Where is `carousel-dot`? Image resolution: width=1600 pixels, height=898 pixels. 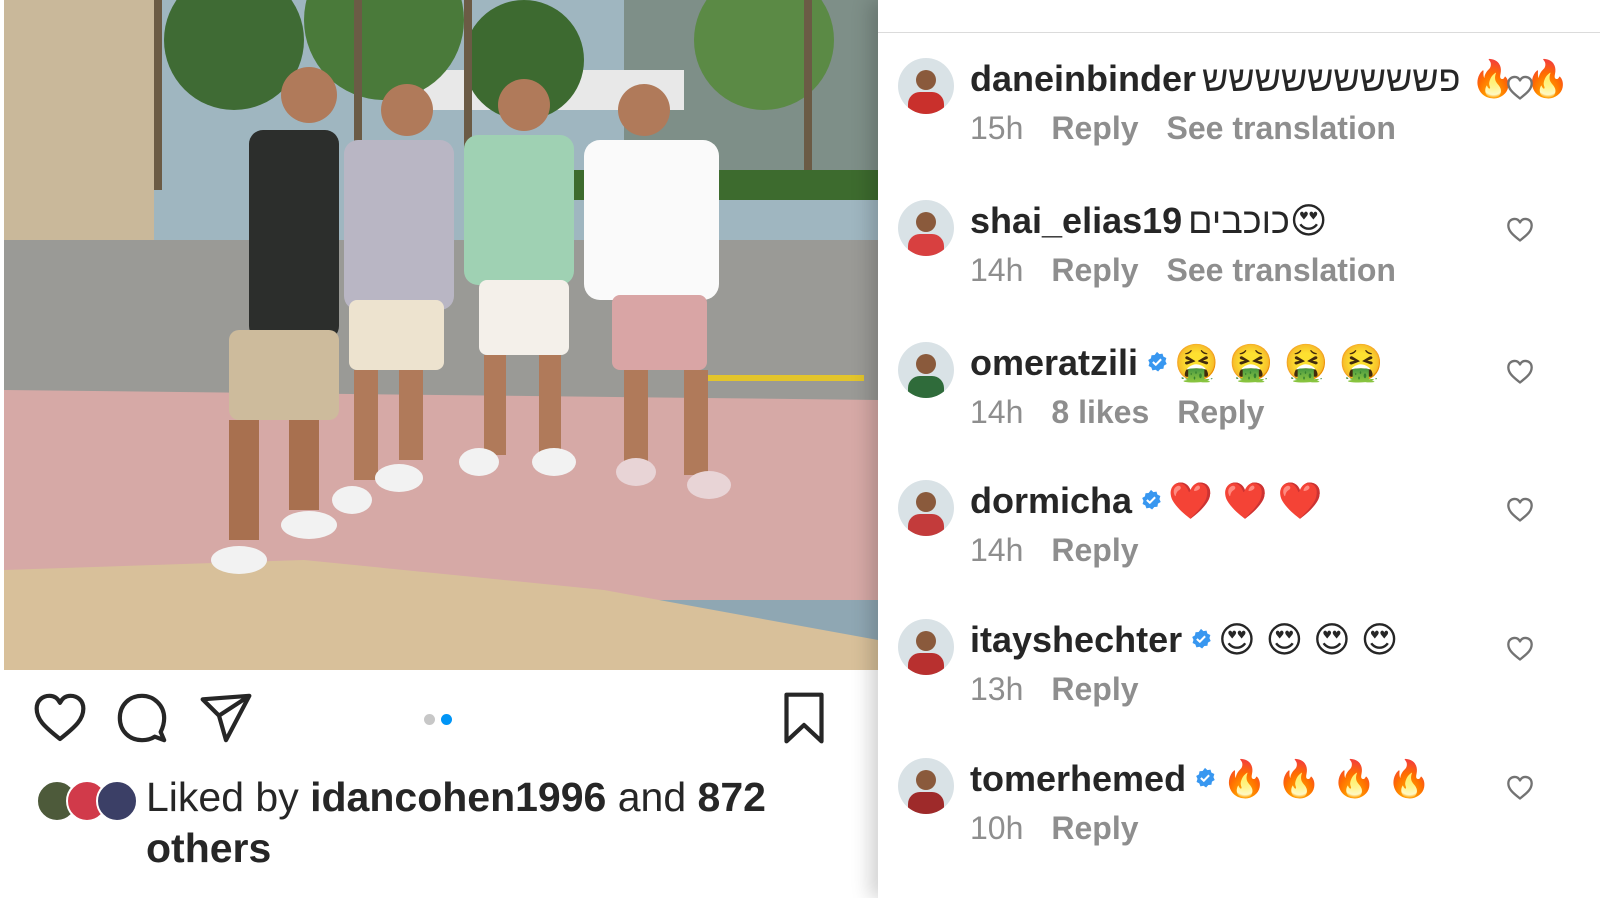
carousel-dot is located at coordinates (429, 719).